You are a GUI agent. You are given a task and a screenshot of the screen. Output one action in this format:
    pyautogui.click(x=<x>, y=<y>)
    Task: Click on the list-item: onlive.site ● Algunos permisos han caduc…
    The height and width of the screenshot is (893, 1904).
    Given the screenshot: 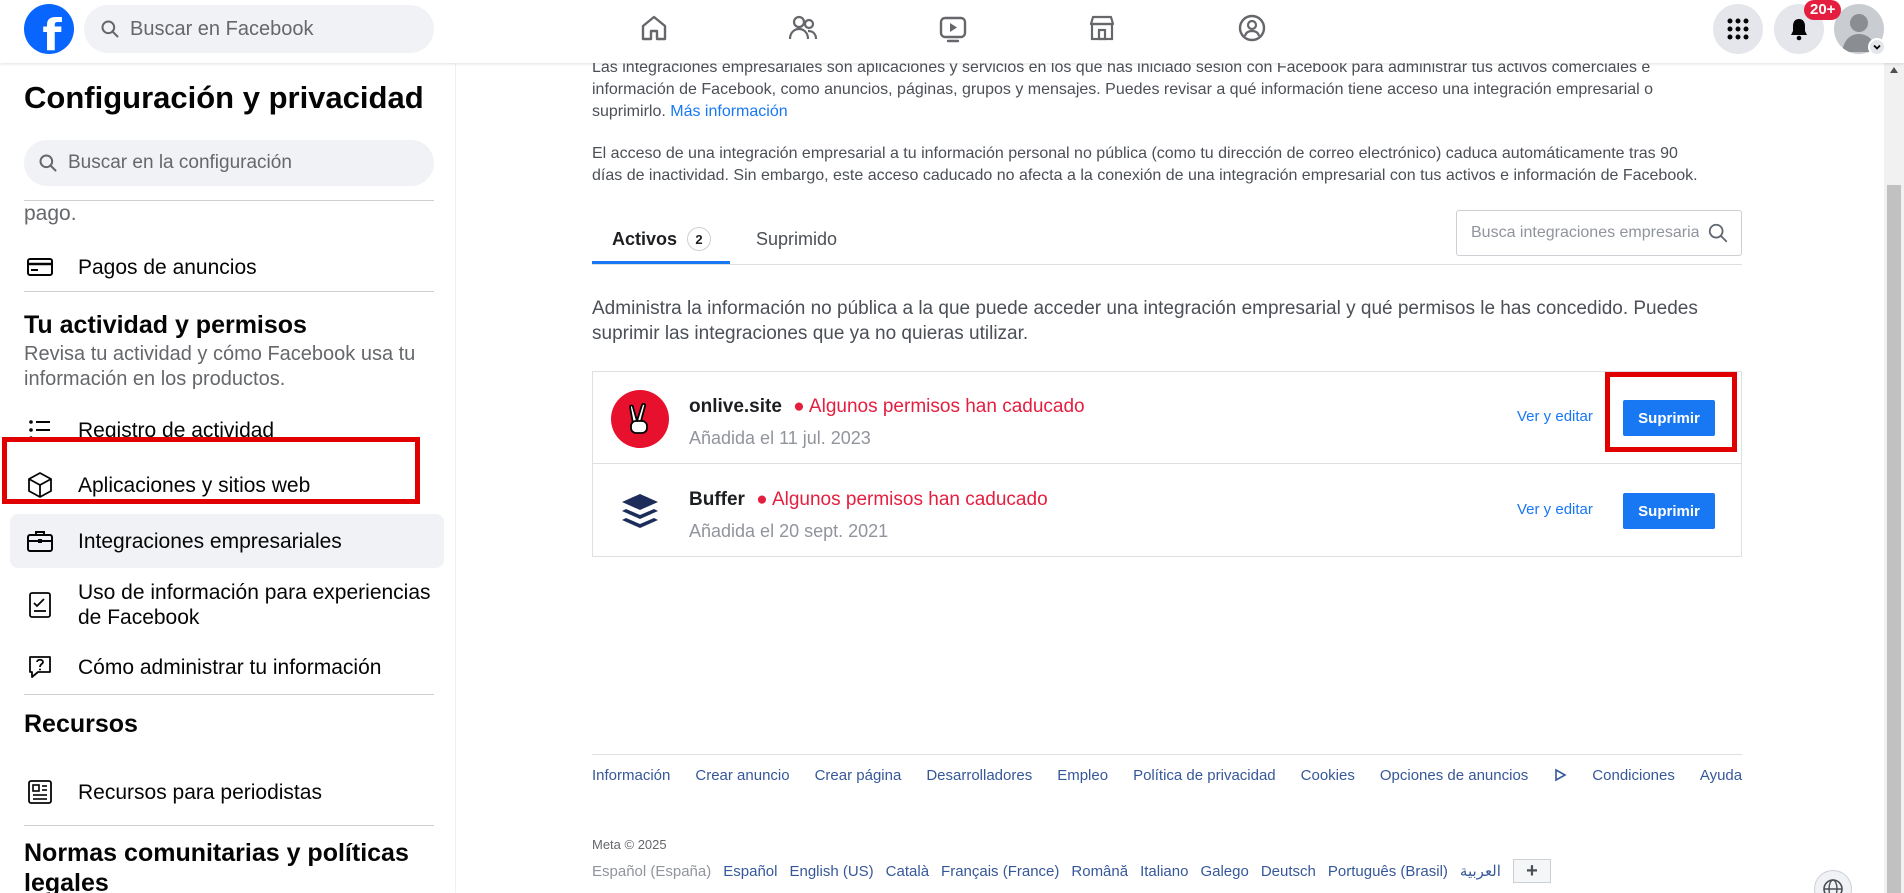 What is the action you would take?
    pyautogui.click(x=1167, y=418)
    